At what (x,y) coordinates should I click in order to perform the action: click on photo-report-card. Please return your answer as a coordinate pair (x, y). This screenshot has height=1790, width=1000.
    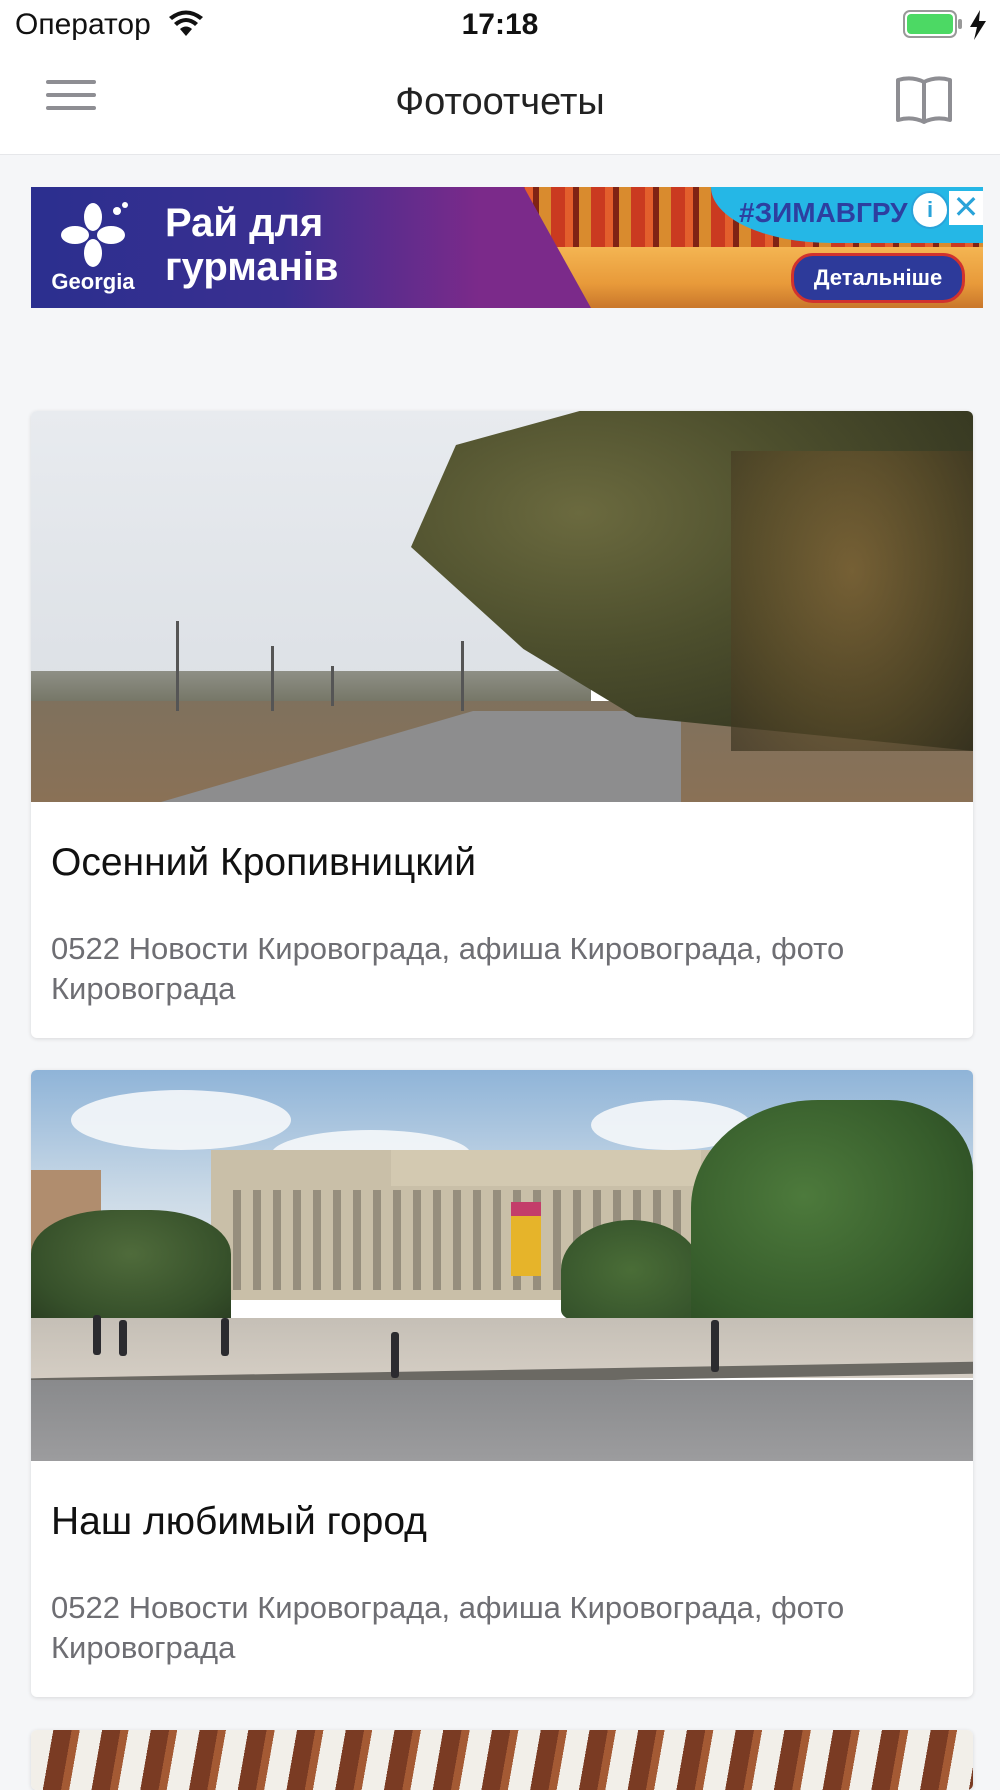
    Looking at the image, I should click on (502, 1760).